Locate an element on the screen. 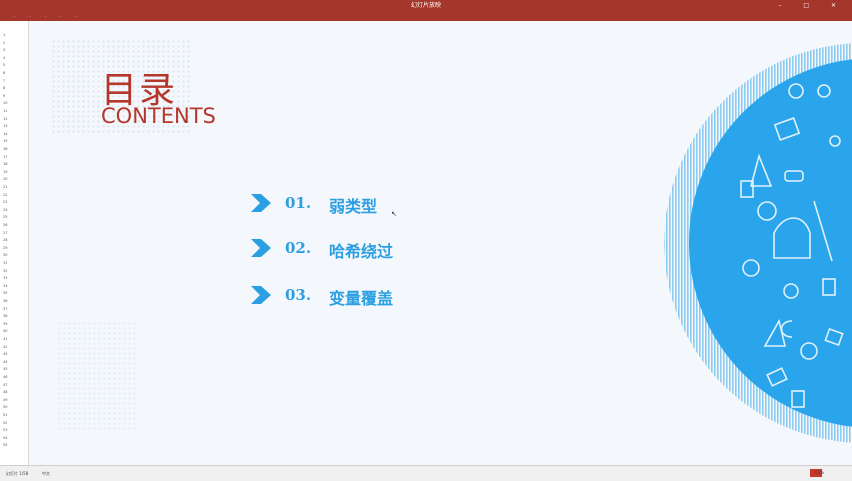 The image size is (852, 481). window-controls: – □ ✕ is located at coordinates (812, 6).